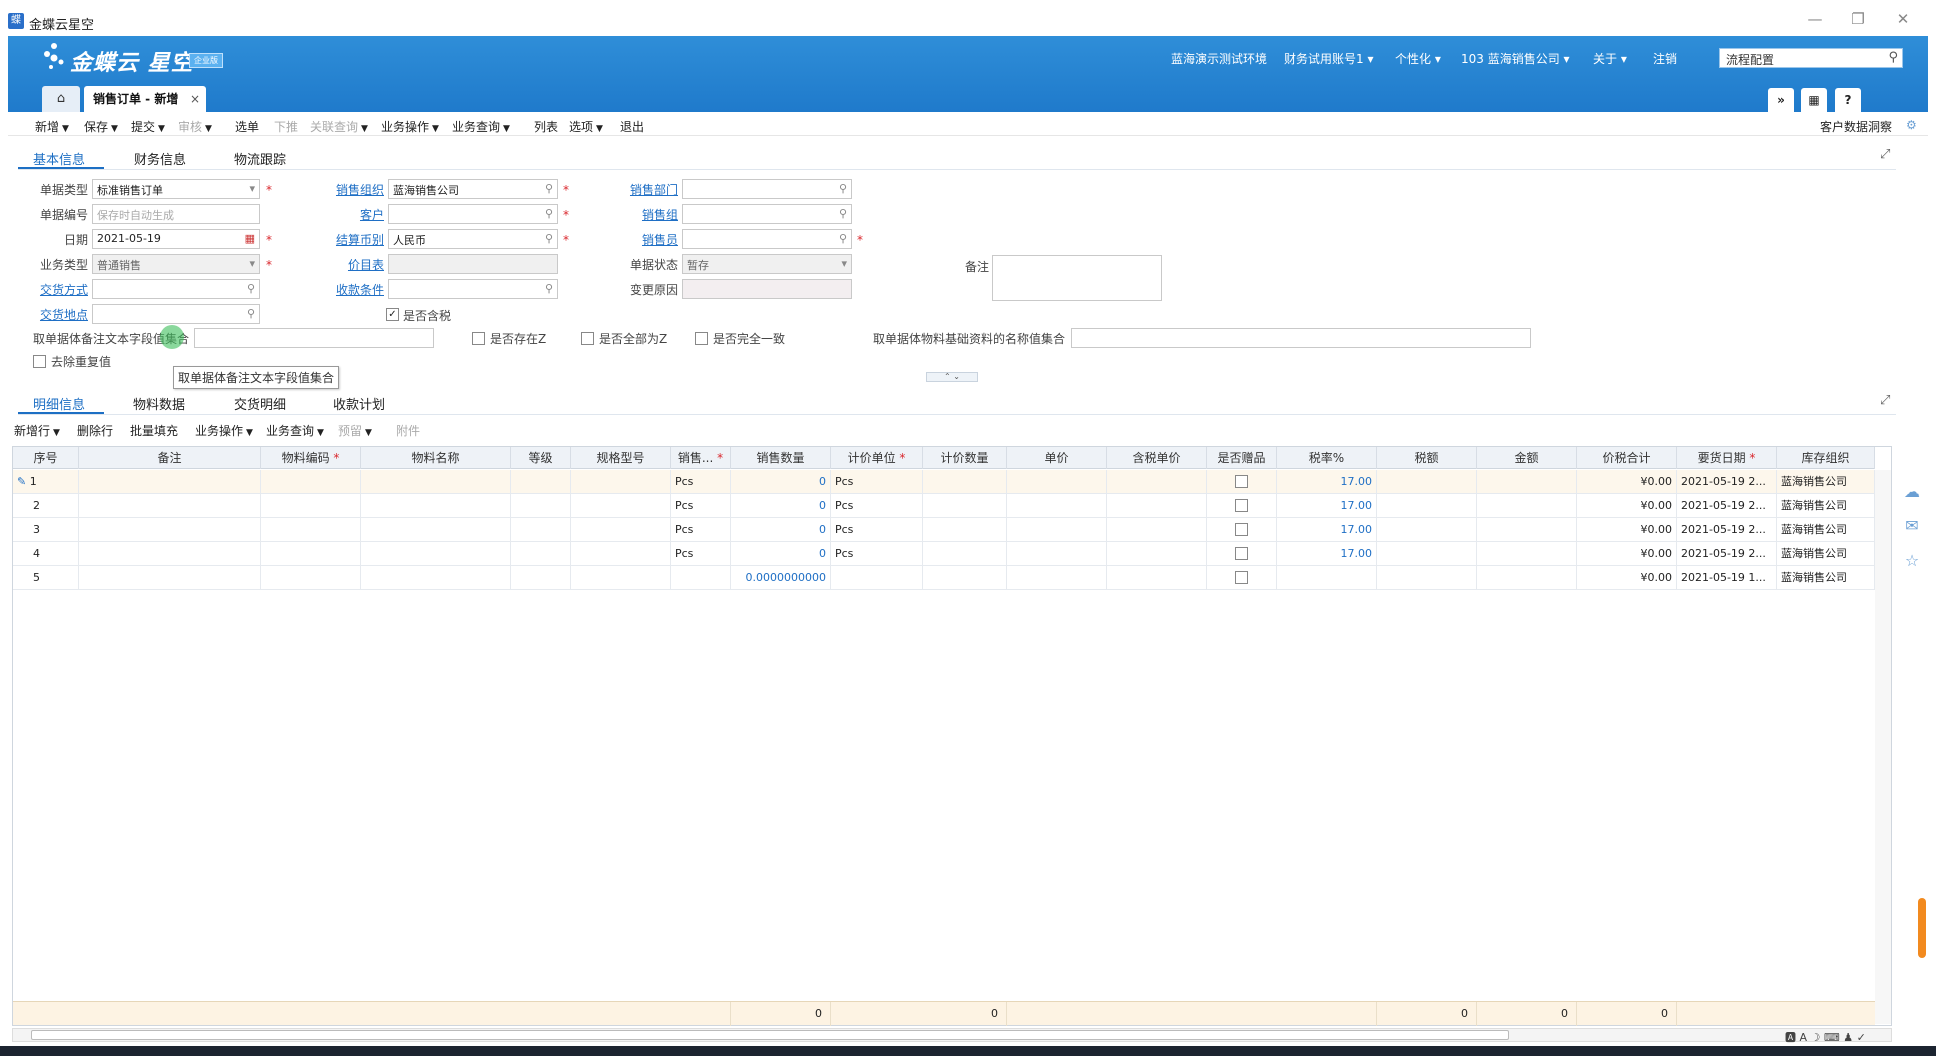  What do you see at coordinates (1328, 58) in the screenshot?
I see `account-menu: 财务试用账号1 ▾` at bounding box center [1328, 58].